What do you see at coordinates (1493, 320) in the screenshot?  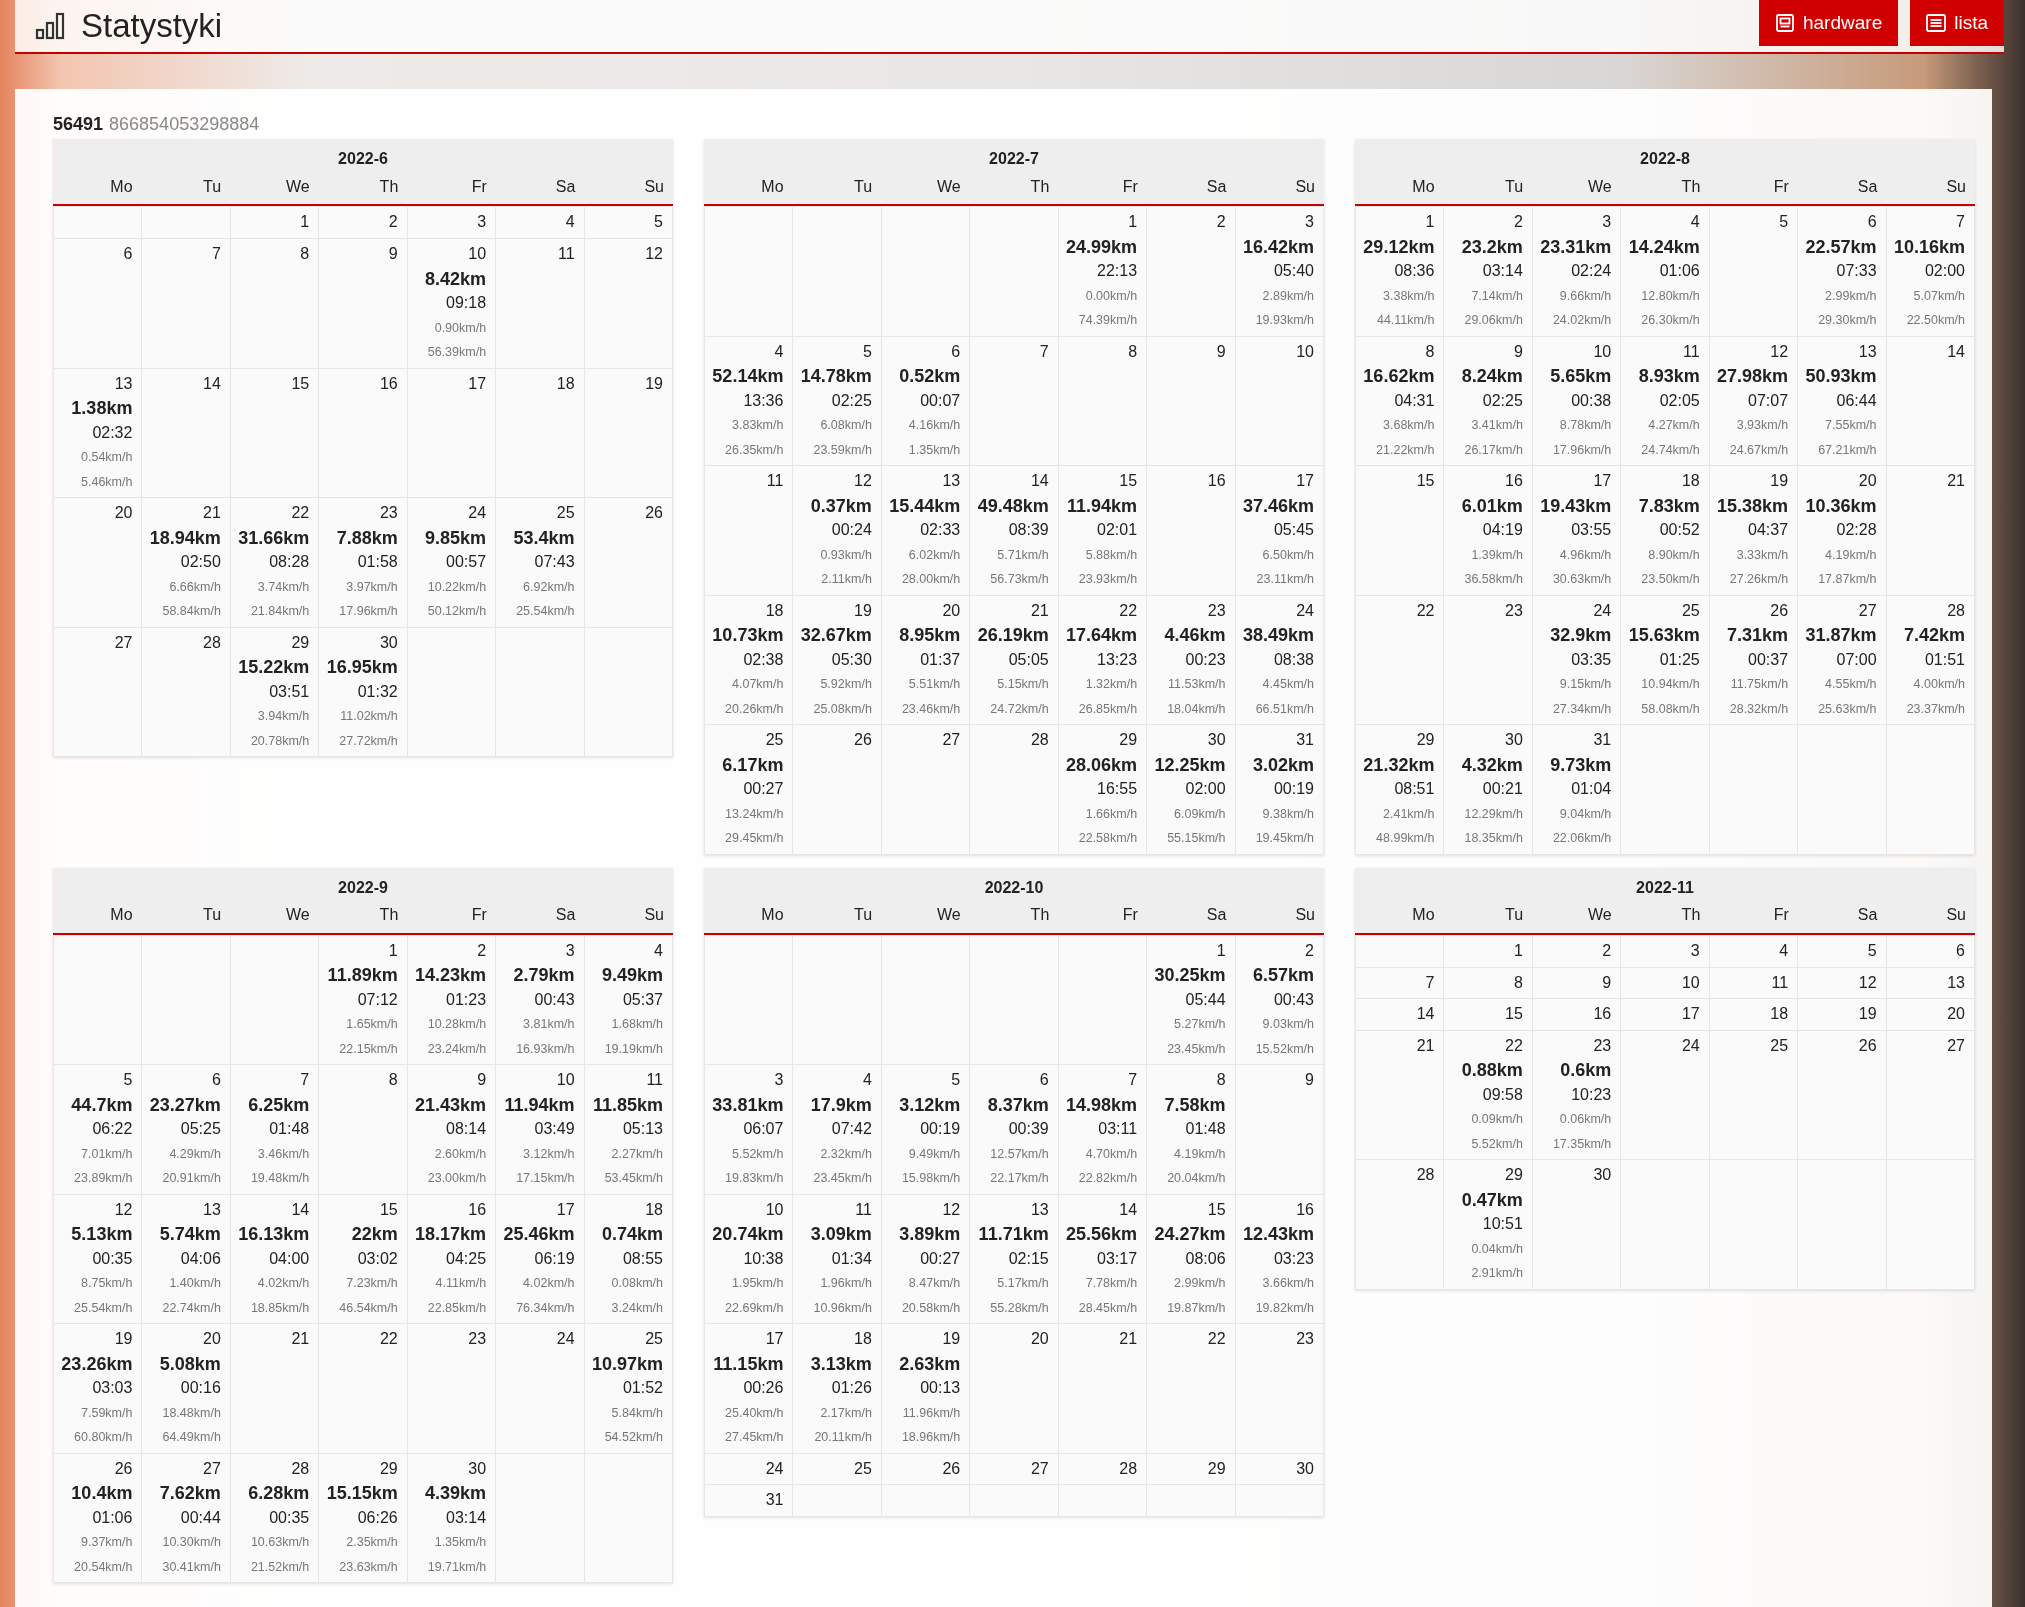 I see `speed-text: 29.06km/h` at bounding box center [1493, 320].